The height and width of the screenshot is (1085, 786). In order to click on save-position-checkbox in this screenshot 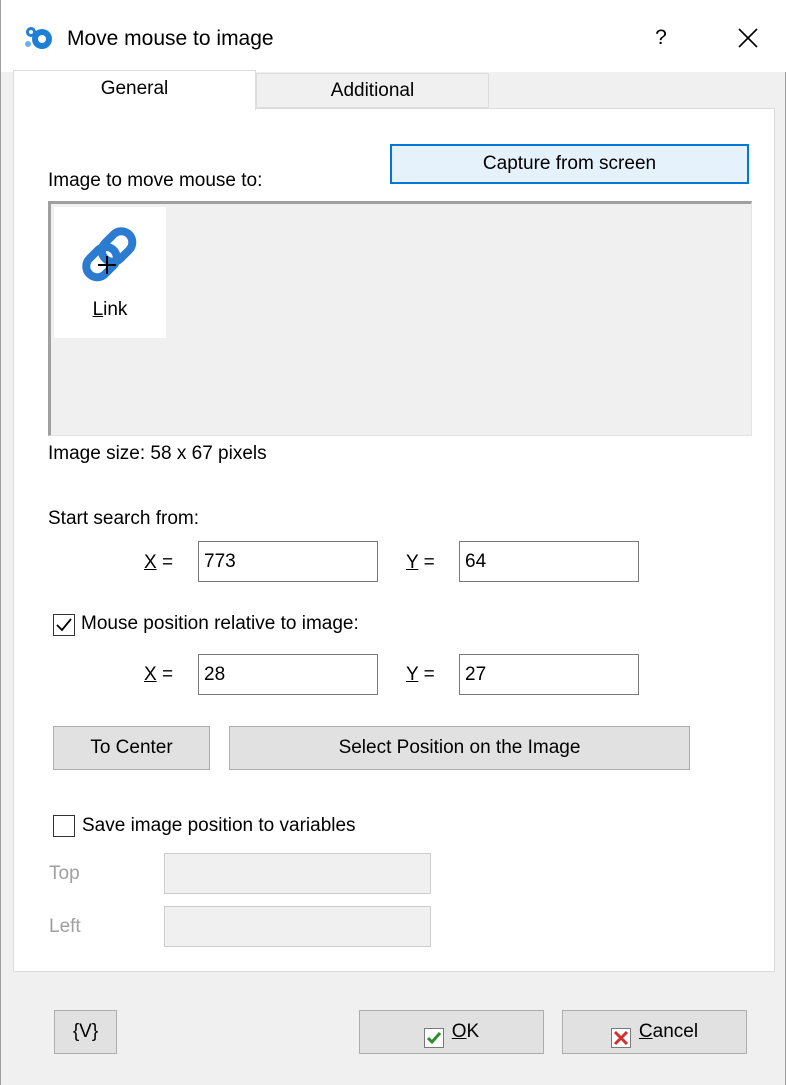, I will do `click(64, 826)`.